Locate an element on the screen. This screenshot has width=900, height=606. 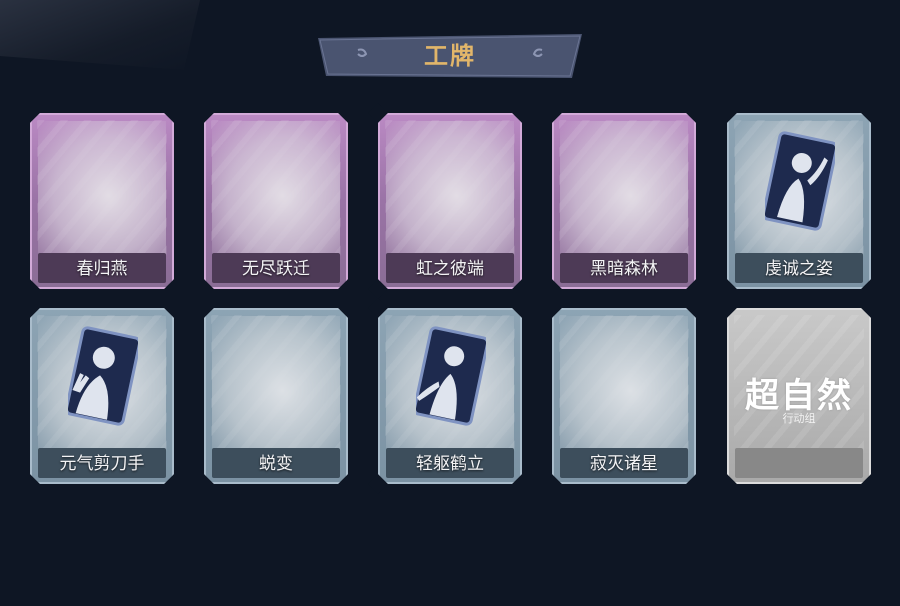
badge-card: 超自然 行动组 is located at coordinates (799, 396).